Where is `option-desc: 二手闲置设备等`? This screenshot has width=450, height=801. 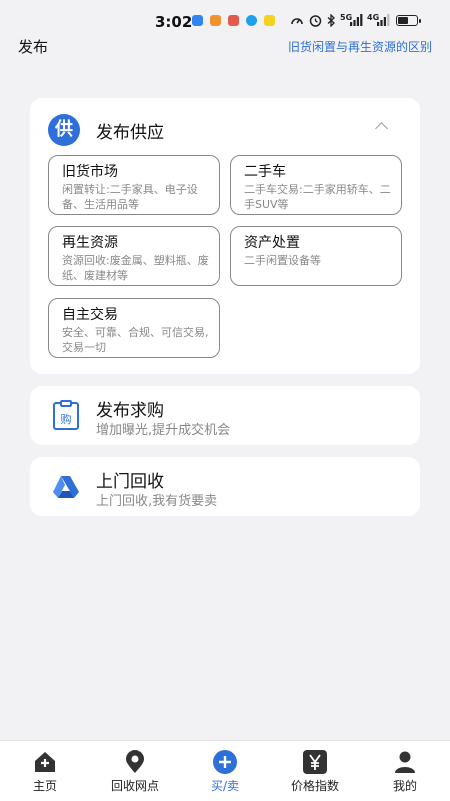
option-desc: 二手闲置设备等 is located at coordinates (282, 260).